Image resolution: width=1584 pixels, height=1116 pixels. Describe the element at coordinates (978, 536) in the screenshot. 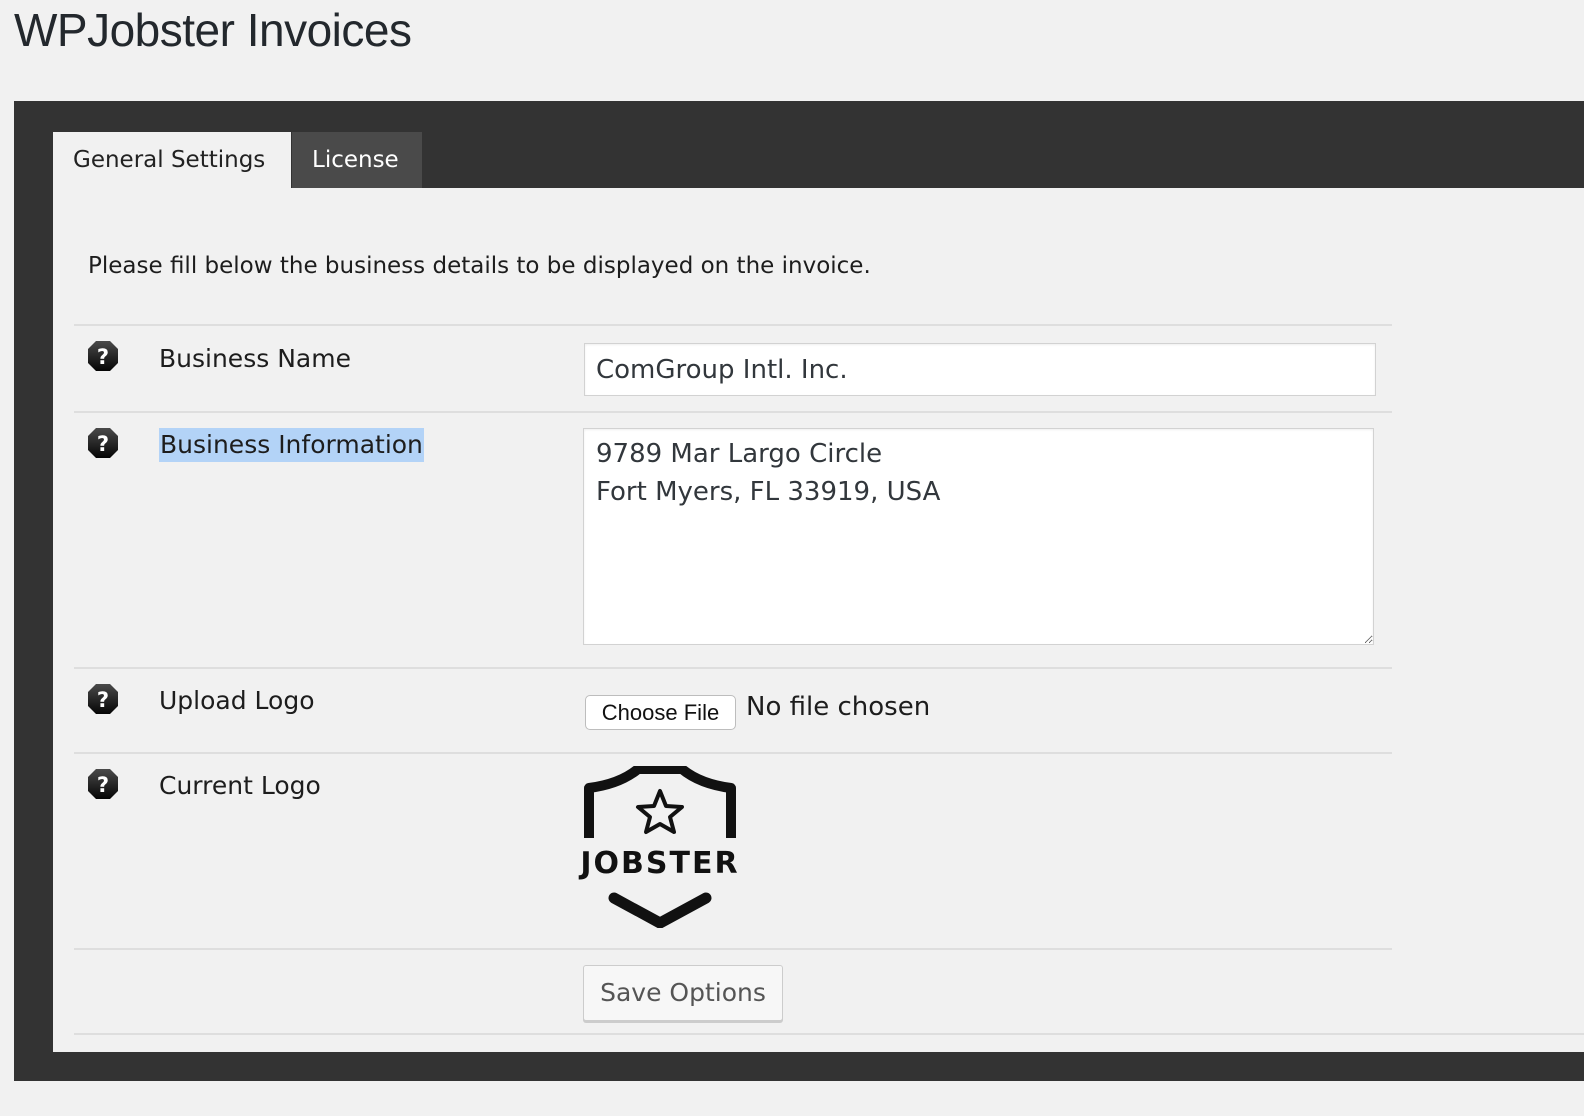

I see `business-information-textarea` at that location.